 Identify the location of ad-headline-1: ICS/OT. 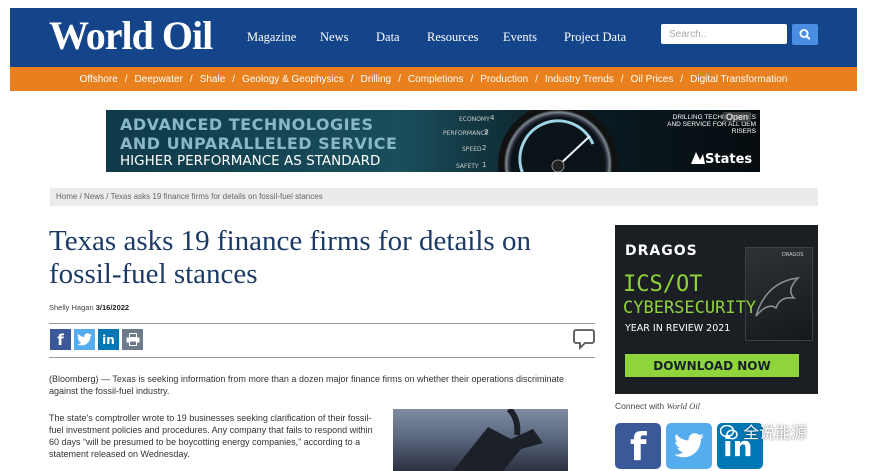
(663, 284).